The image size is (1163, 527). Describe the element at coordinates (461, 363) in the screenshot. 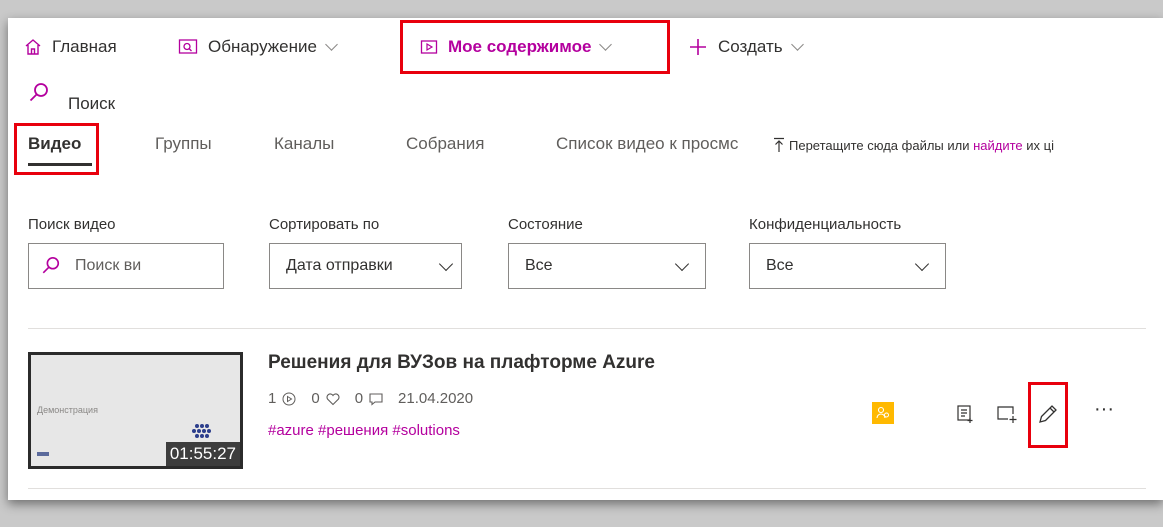

I see `video-title: Решения для ВУЗов на плафторме Azure` at that location.